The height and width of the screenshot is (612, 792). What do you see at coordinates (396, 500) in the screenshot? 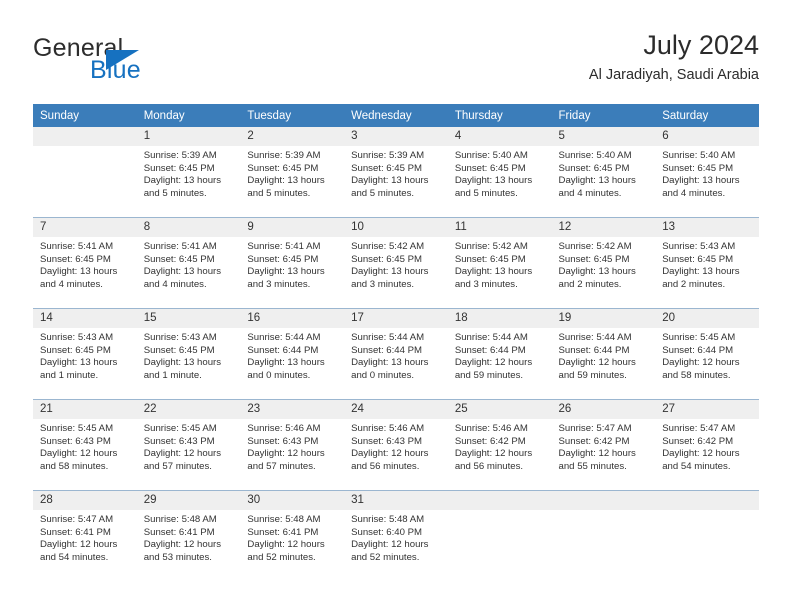
I see `day-number: 31` at bounding box center [396, 500].